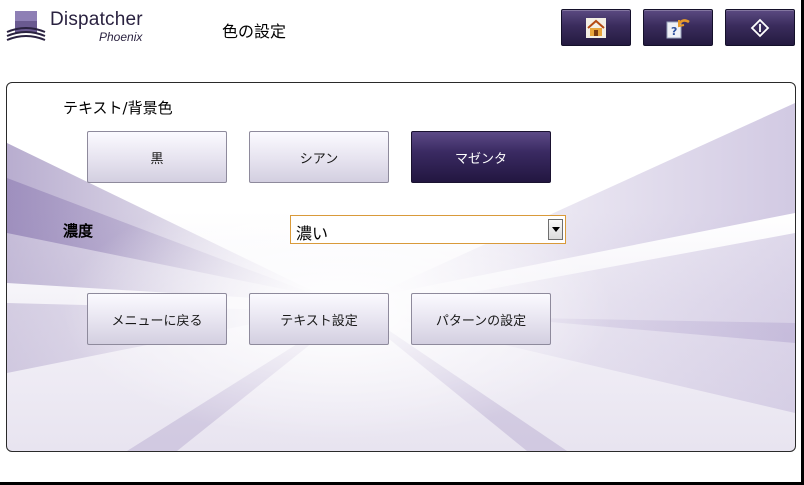 The width and height of the screenshot is (804, 485). I want to click on color-black-button: 黒, so click(157, 157).